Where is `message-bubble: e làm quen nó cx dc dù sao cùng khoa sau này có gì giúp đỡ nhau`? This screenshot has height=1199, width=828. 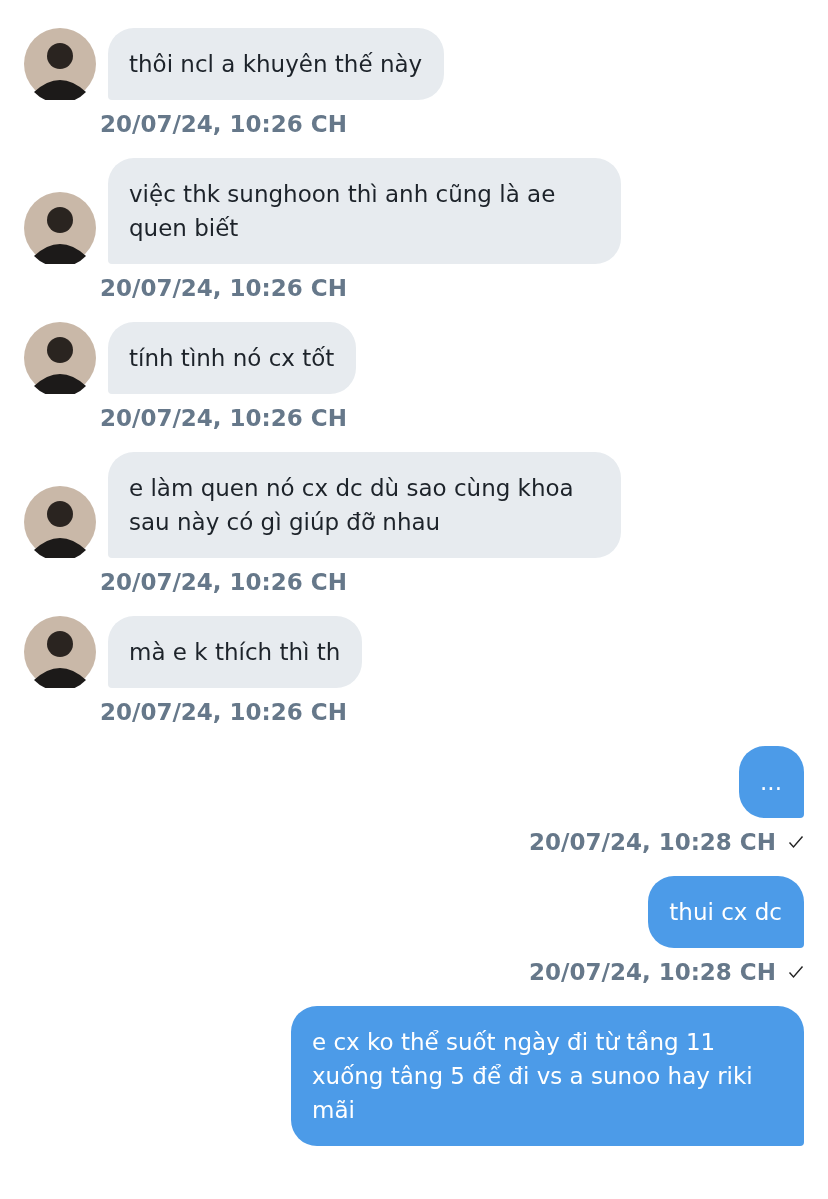
message-bubble: e làm quen nó cx dc dù sao cùng khoa sau này có gì giúp đỡ nhau is located at coordinates (364, 505).